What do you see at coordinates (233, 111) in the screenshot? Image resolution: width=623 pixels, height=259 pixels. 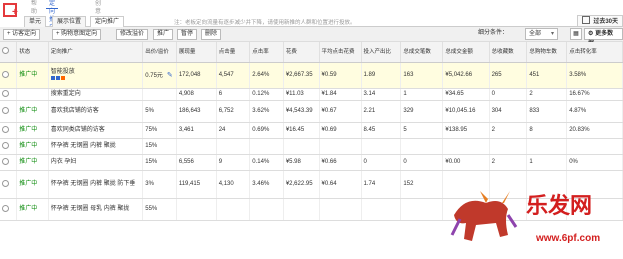 I see `row-clicks: 6,752` at bounding box center [233, 111].